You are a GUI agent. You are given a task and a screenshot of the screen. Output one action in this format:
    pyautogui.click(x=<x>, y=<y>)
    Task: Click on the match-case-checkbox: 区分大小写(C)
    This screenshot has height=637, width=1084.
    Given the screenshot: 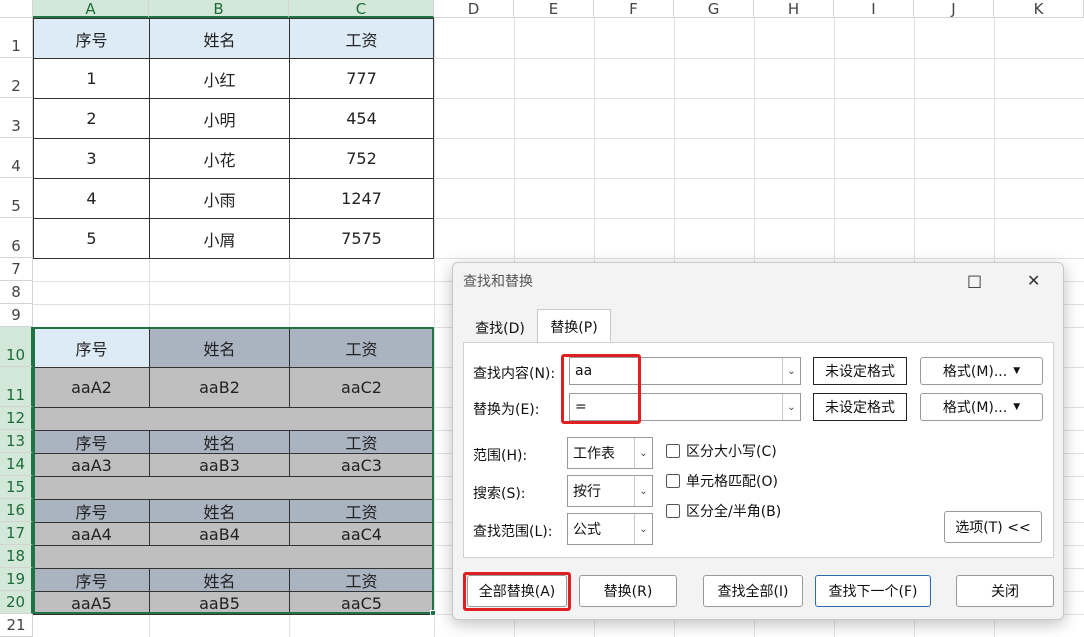 What is the action you would take?
    pyautogui.click(x=721, y=451)
    